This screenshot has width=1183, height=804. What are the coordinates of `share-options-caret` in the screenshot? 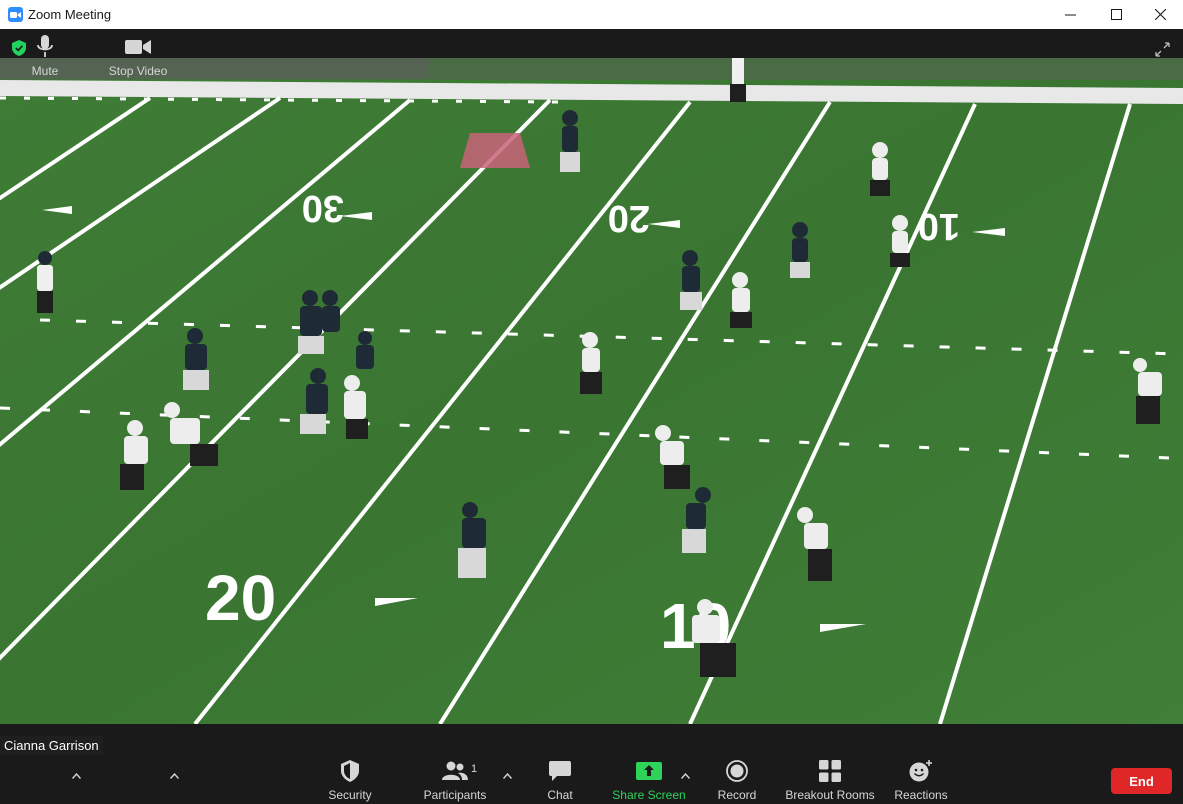 It's located at (686, 772).